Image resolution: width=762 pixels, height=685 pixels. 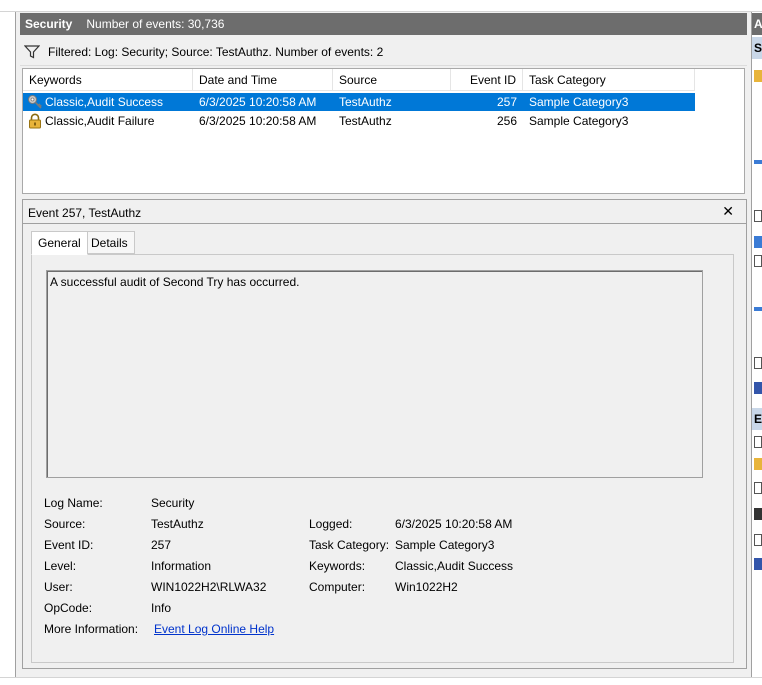 I want to click on opcode-label: OpCode:, so click(x=68, y=608).